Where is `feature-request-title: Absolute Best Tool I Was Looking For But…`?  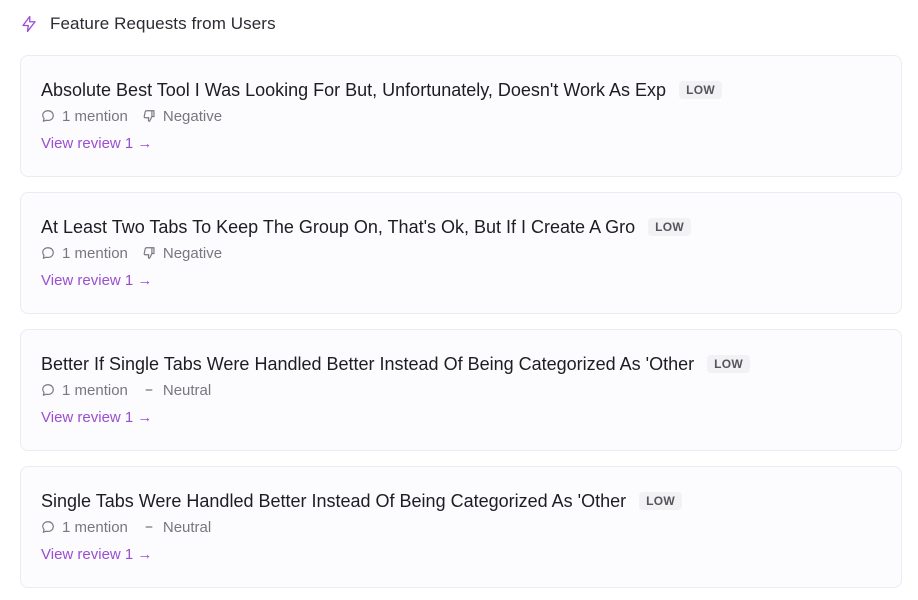 feature-request-title: Absolute Best Tool I Was Looking For But… is located at coordinates (354, 89).